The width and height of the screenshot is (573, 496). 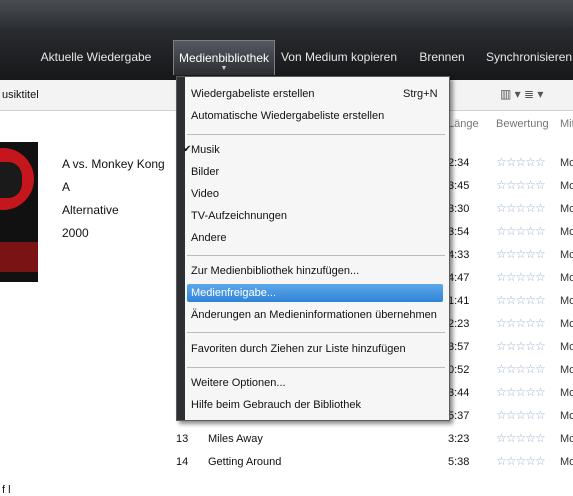 I want to click on album-year: 2000, so click(x=75, y=233).